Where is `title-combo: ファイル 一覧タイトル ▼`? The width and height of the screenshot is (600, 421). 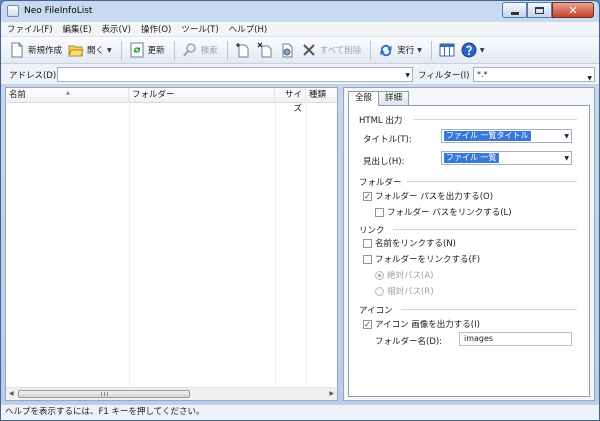
title-combo: ファイル 一覧タイトル ▼ is located at coordinates (506, 136).